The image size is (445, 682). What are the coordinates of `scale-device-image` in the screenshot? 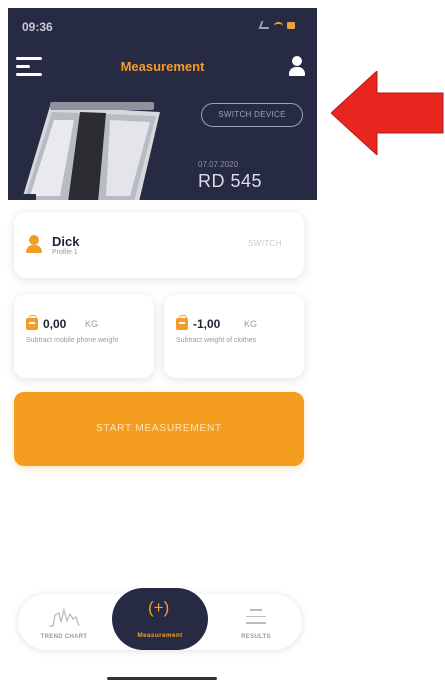 It's located at (85, 151).